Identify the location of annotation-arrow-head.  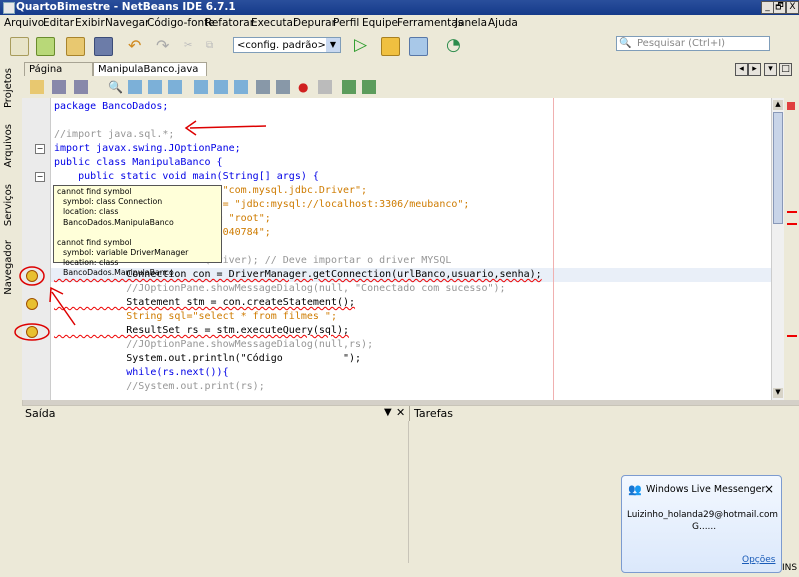
(56, 294).